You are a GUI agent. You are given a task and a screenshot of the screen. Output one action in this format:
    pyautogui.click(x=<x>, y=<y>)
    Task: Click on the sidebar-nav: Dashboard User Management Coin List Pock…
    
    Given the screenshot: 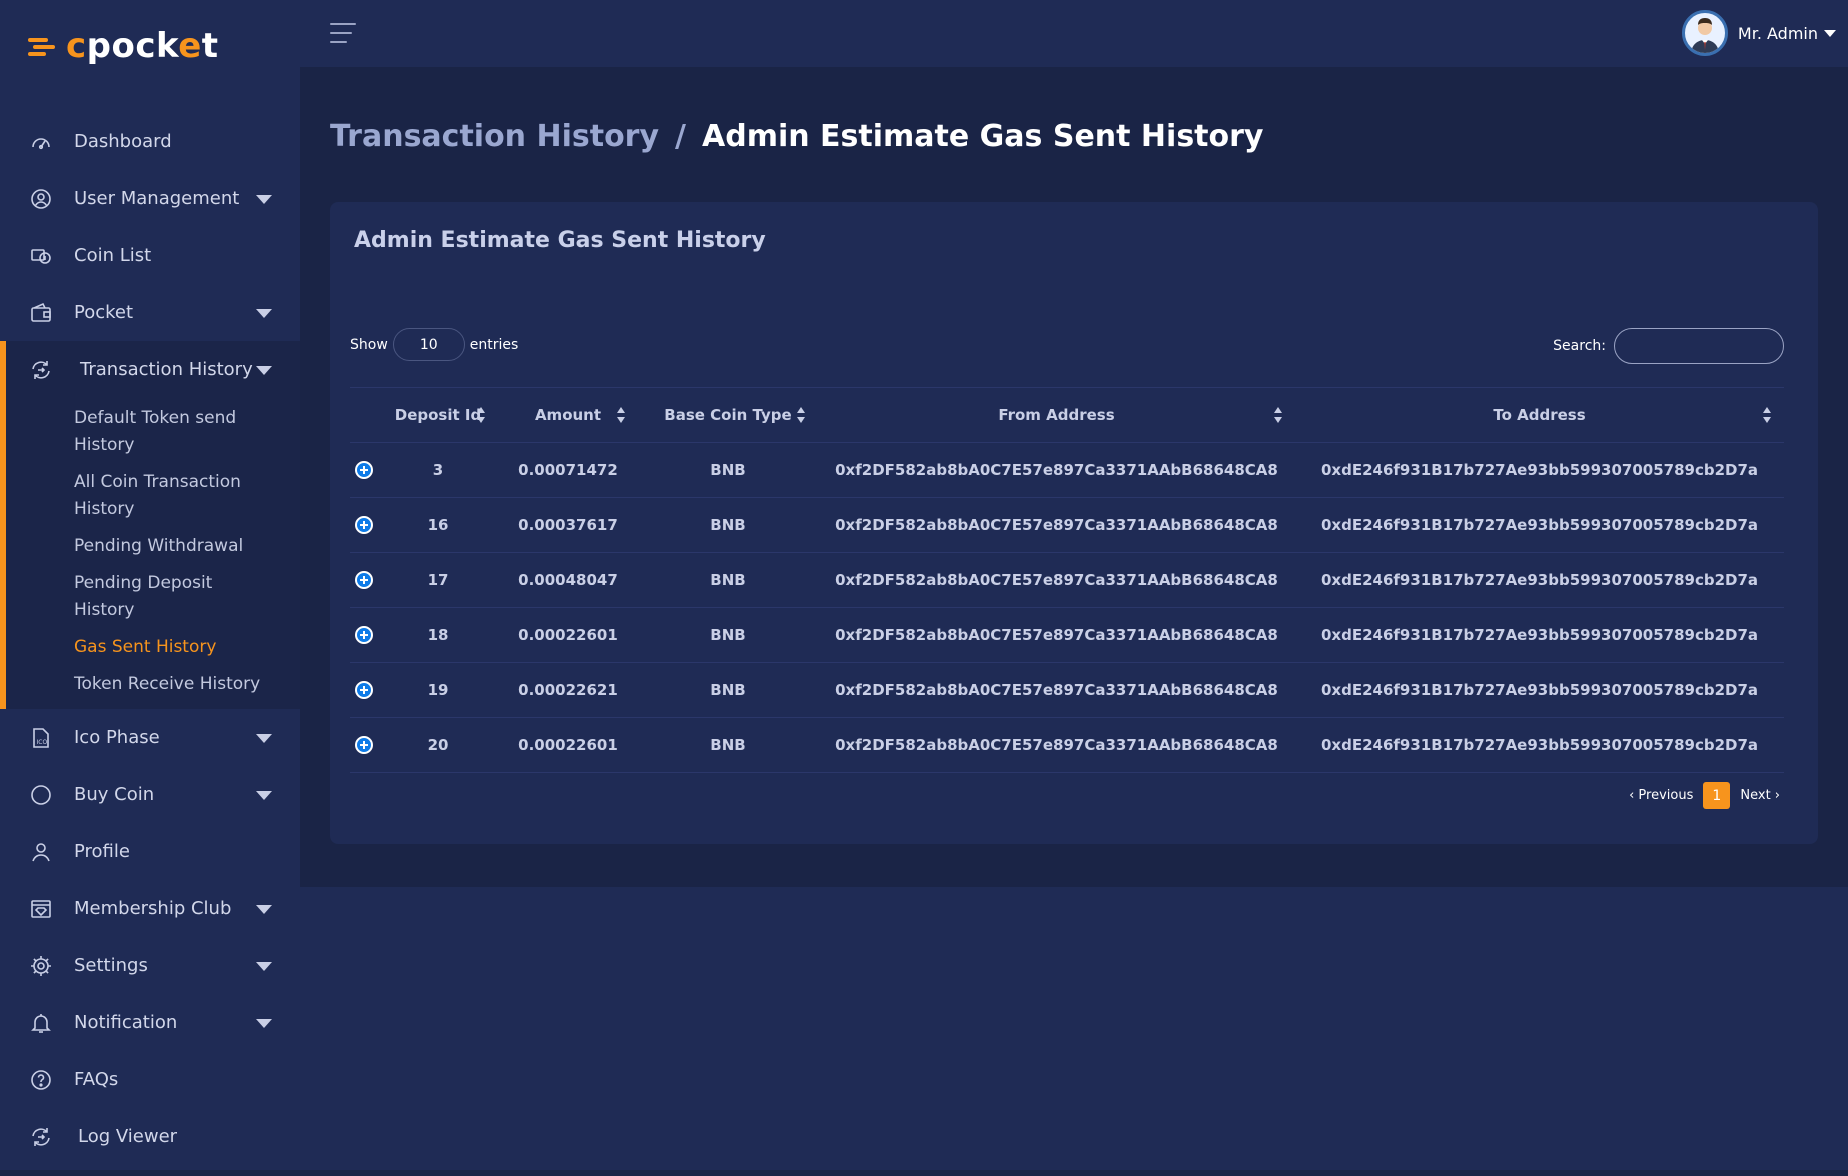 What is the action you would take?
    pyautogui.click(x=150, y=639)
    